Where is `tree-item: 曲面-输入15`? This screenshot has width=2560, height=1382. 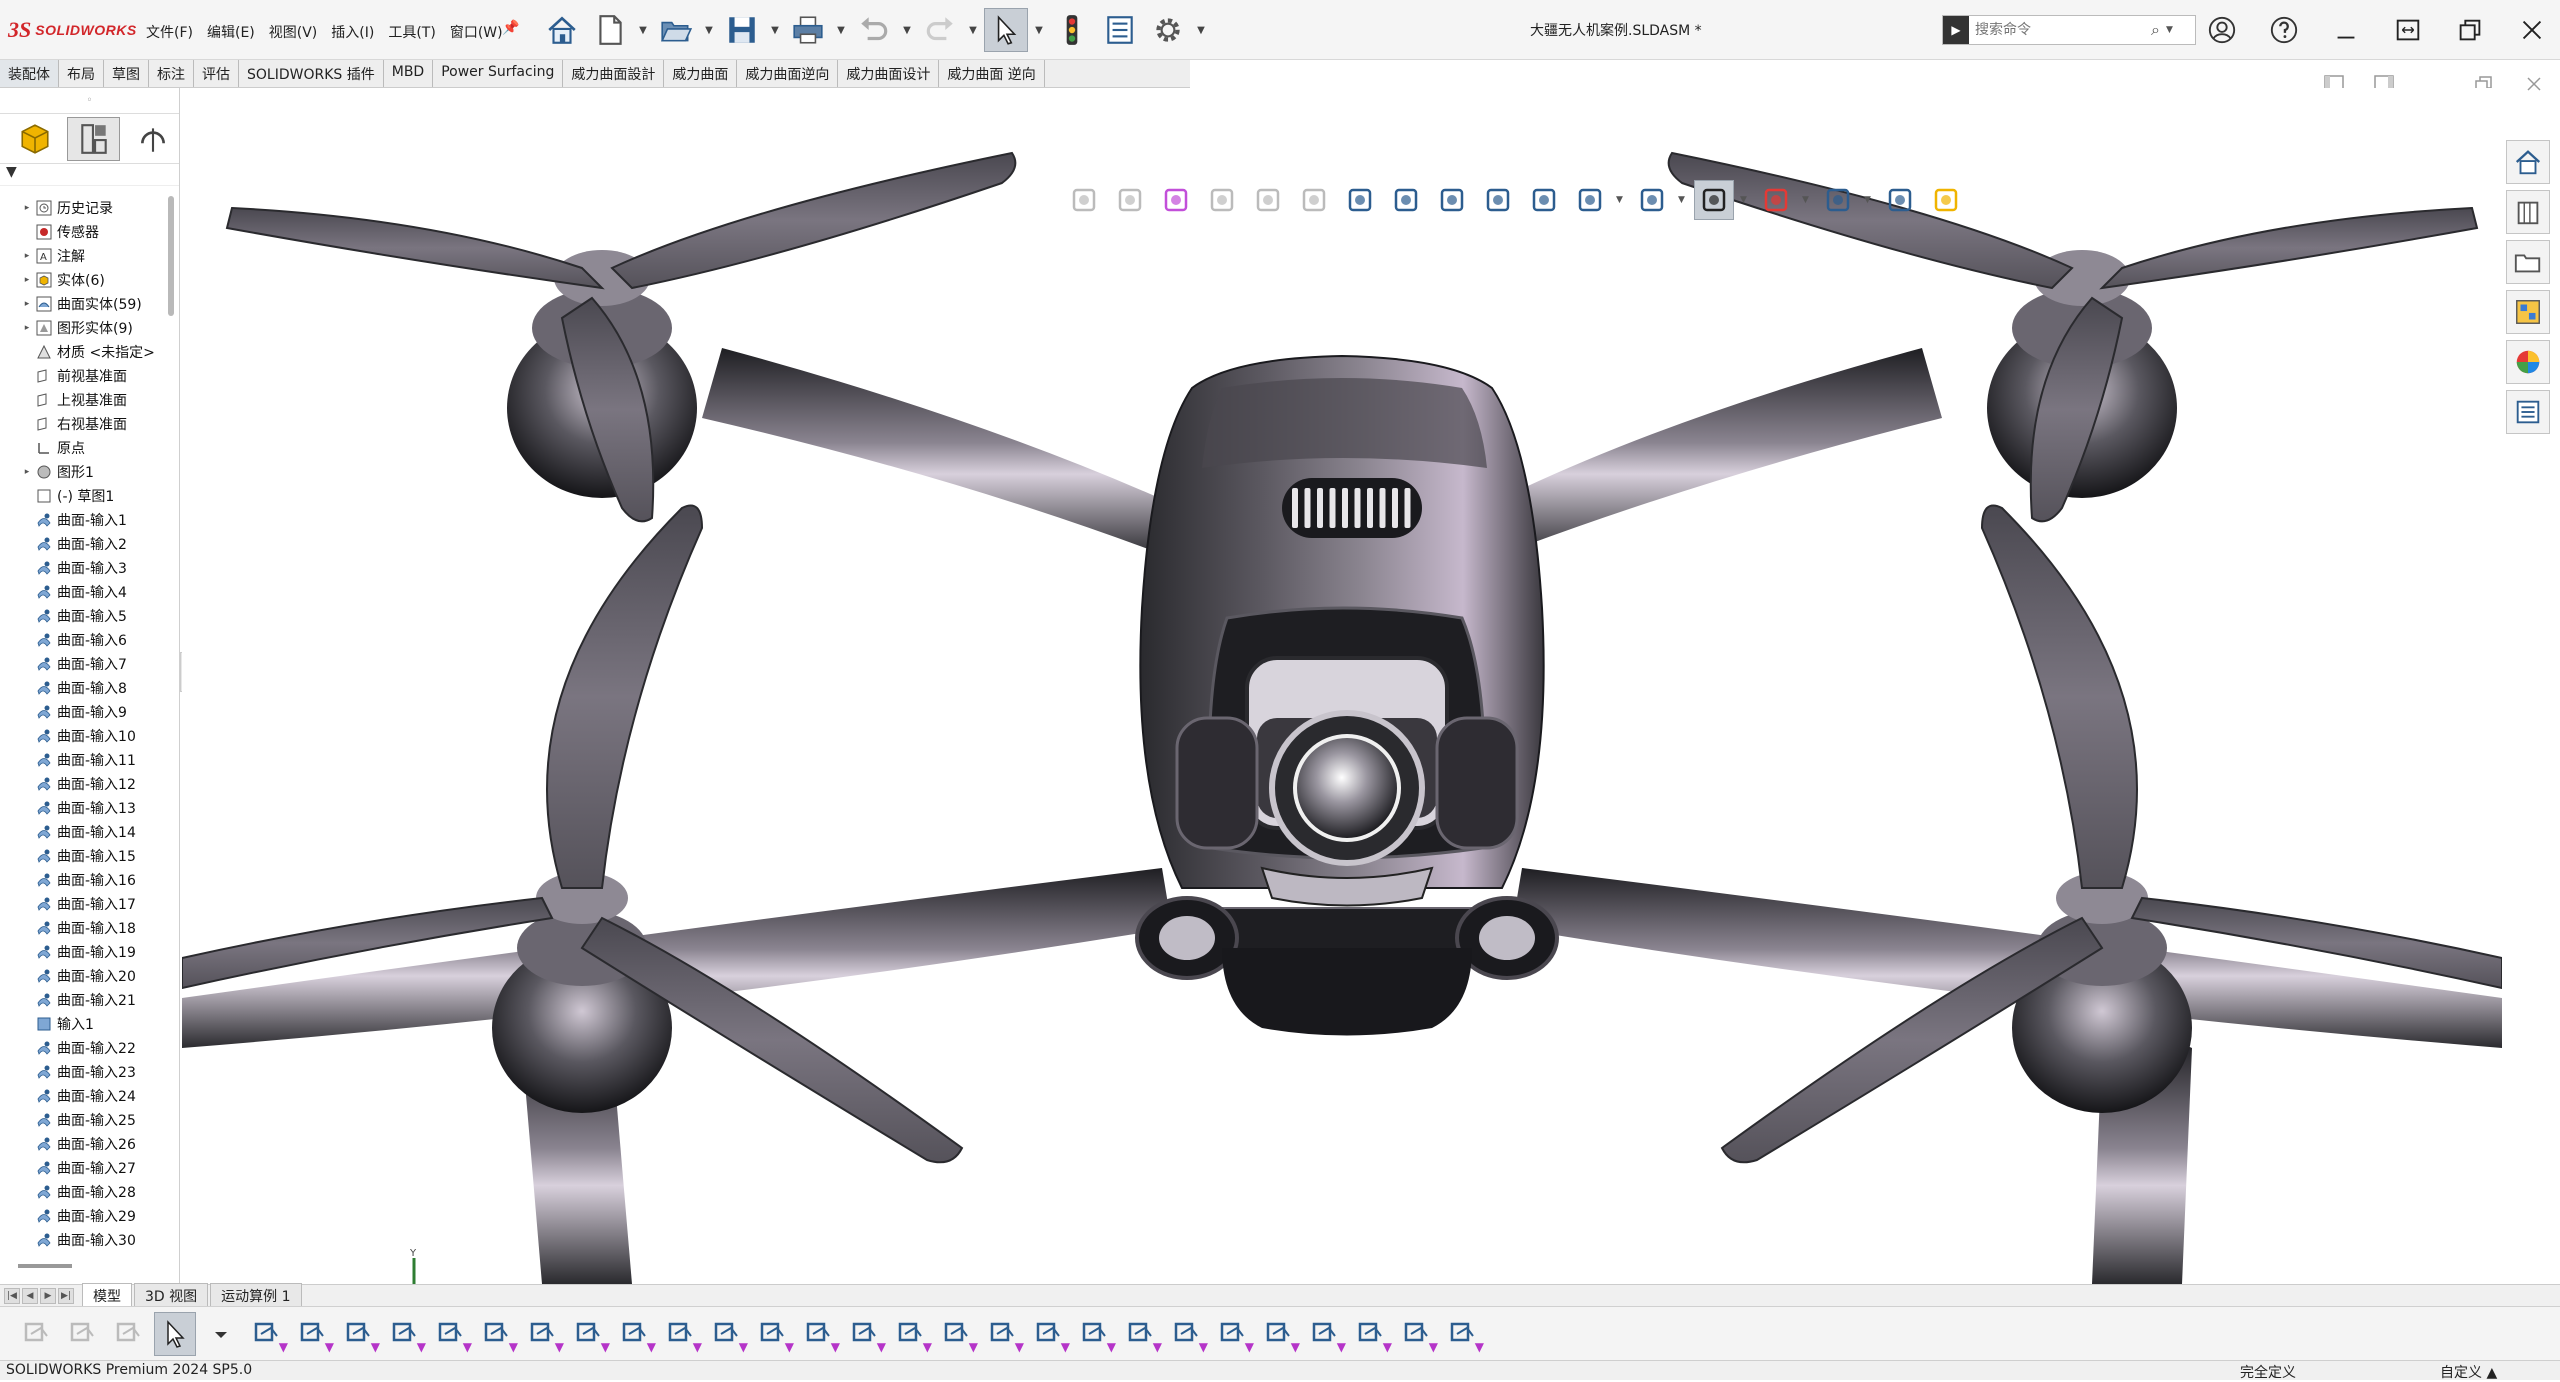
tree-item: 曲面-输入15 is located at coordinates (85, 856).